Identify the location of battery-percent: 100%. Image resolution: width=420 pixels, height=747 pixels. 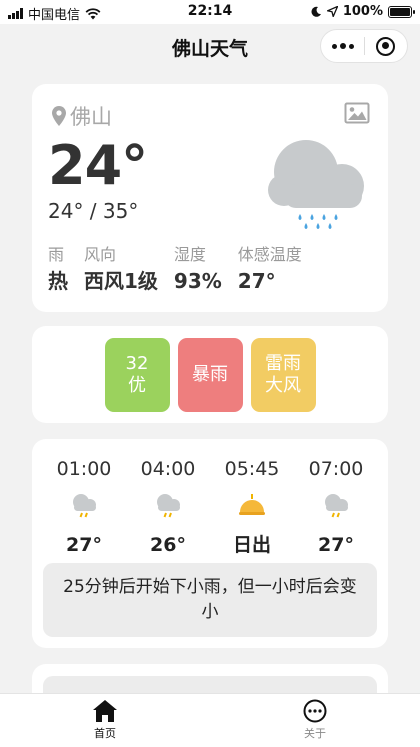
(362, 11).